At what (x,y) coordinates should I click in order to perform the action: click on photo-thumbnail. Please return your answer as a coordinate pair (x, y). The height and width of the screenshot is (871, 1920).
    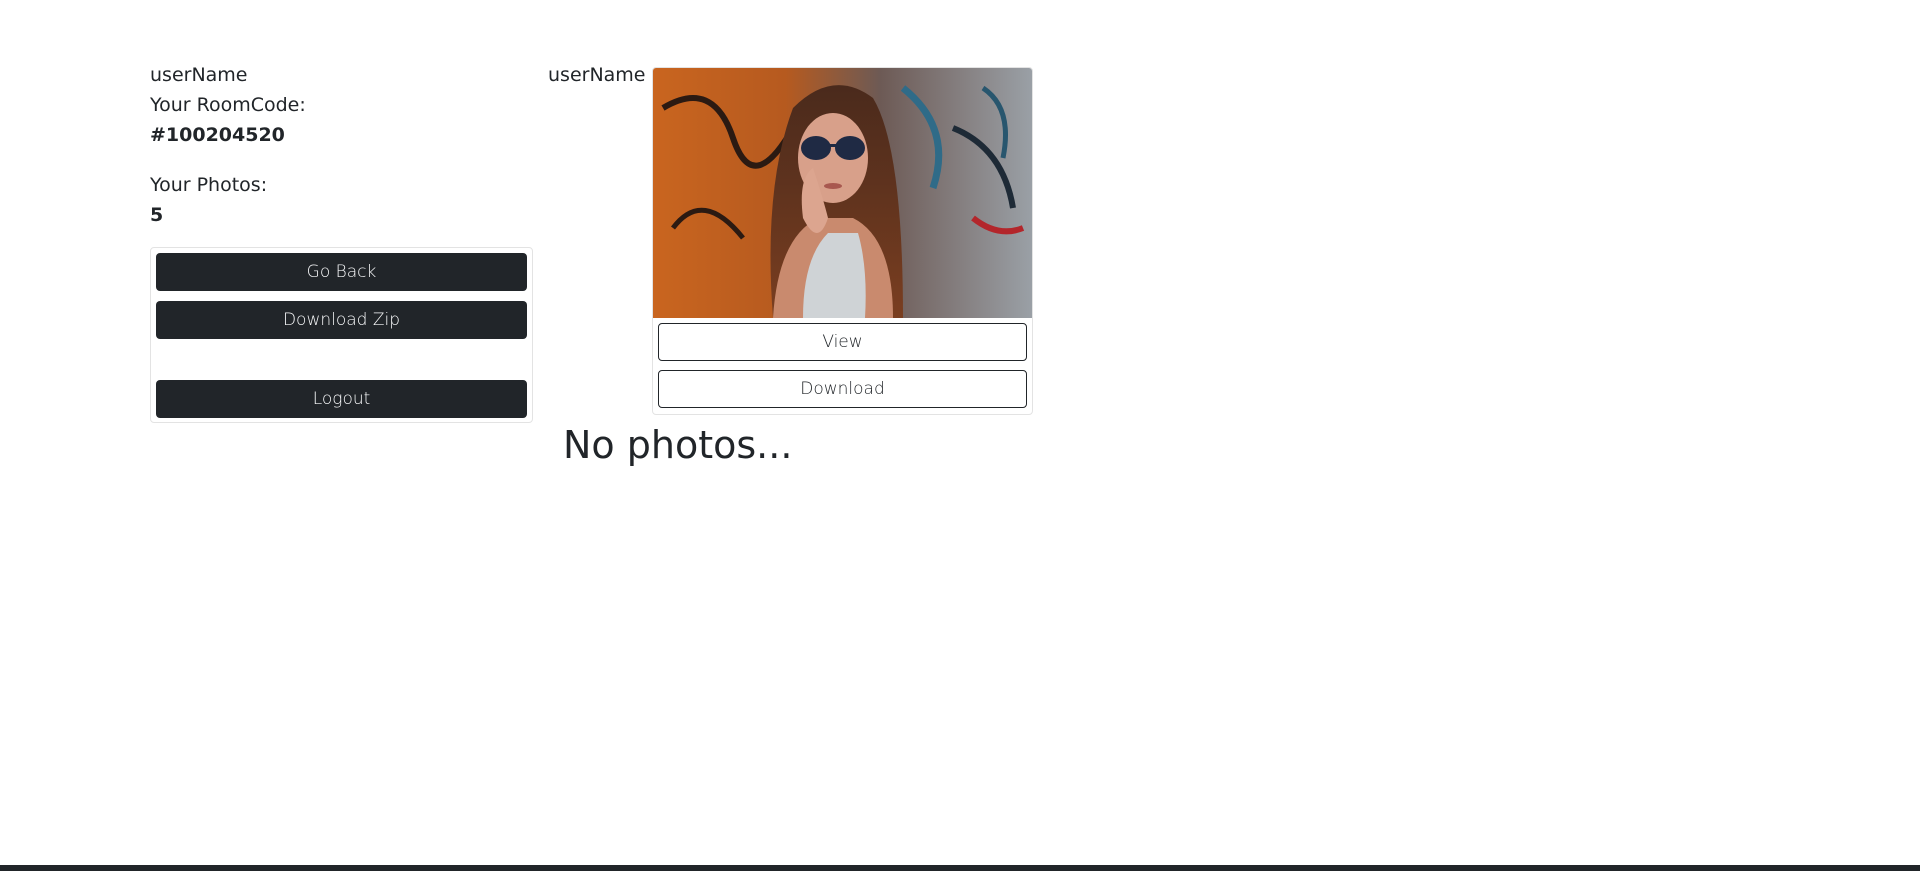
    Looking at the image, I should click on (842, 193).